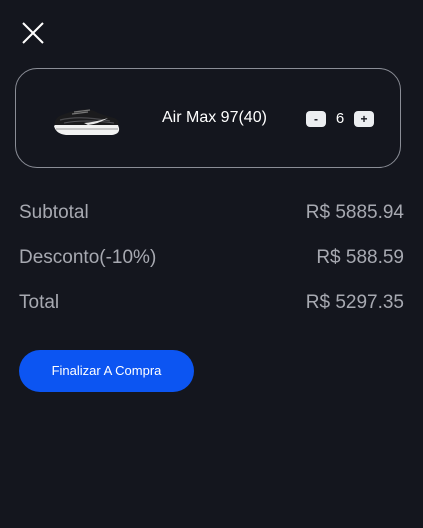 This screenshot has width=423, height=528. I want to click on close-button, so click(33, 33).